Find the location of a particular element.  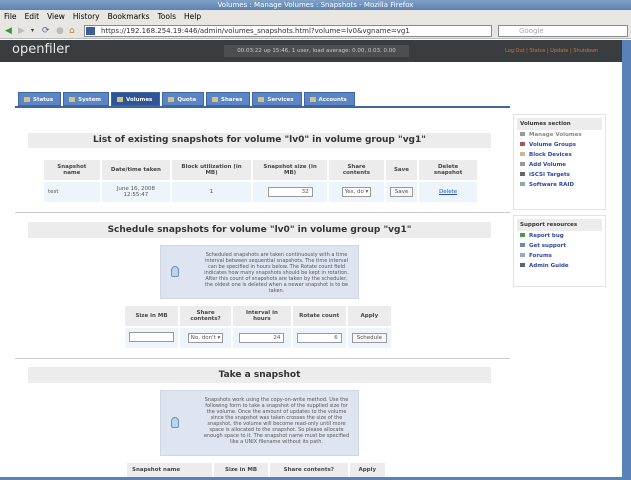

top-links: Log Out | Status | Update | Shutdown is located at coordinates (552, 51).